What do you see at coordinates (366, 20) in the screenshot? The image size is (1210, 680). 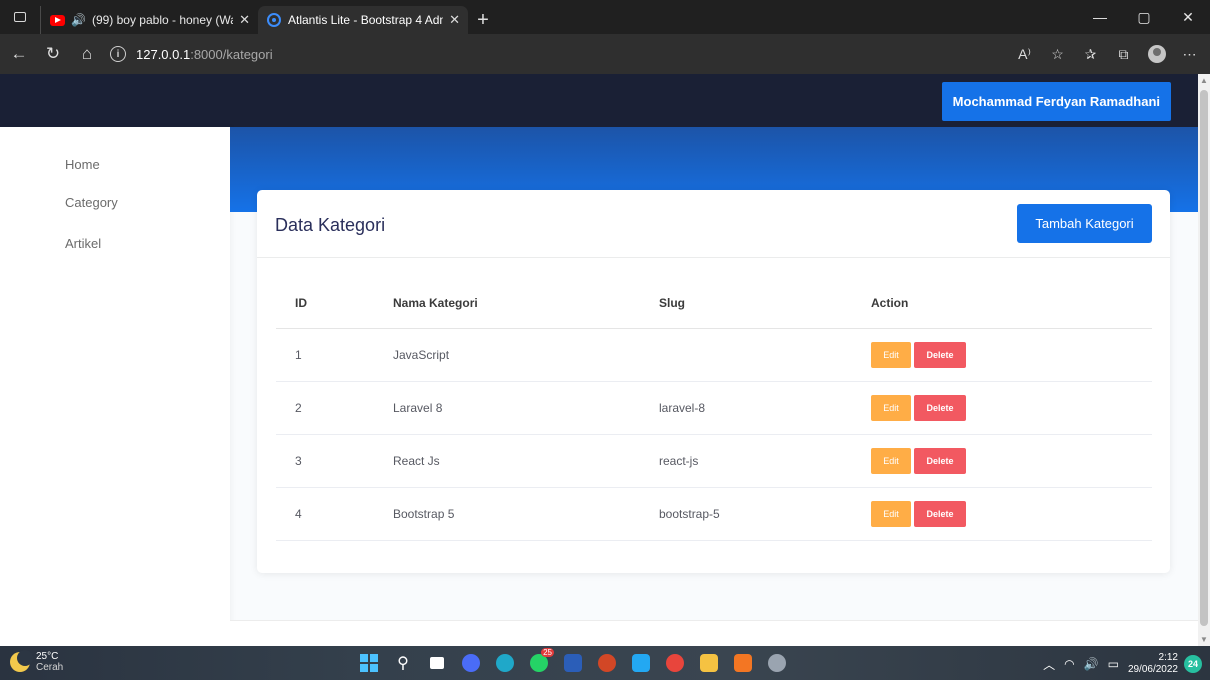 I see `tab-title: Atlantis Lite - Bootstrap 4 Admin` at bounding box center [366, 20].